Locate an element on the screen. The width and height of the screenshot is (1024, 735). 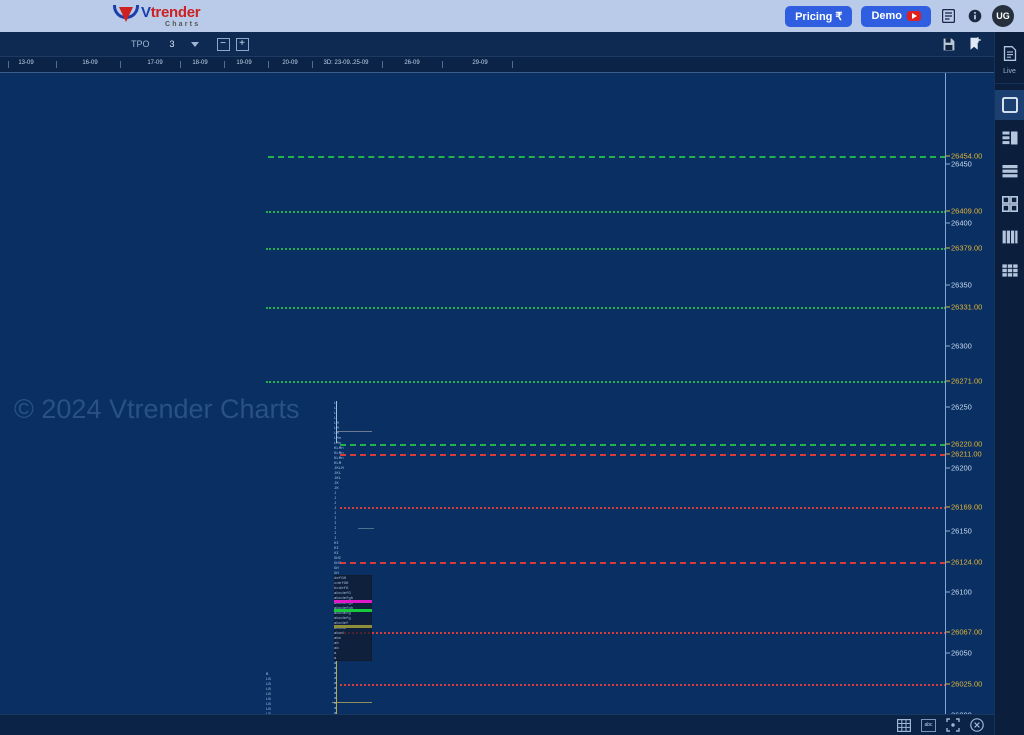
tpo-value: 3 is located at coordinates (172, 44).